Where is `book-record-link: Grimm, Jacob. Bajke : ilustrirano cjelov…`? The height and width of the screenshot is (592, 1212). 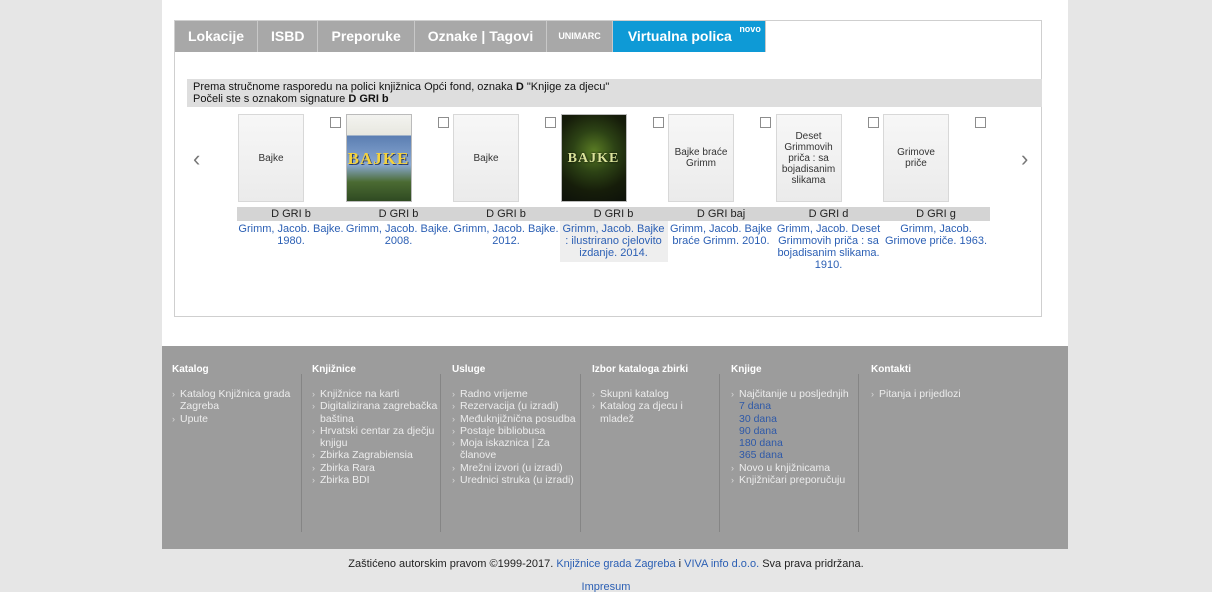
book-record-link: Grimm, Jacob. Bajke : ilustrirano cjelov… is located at coordinates (613, 241).